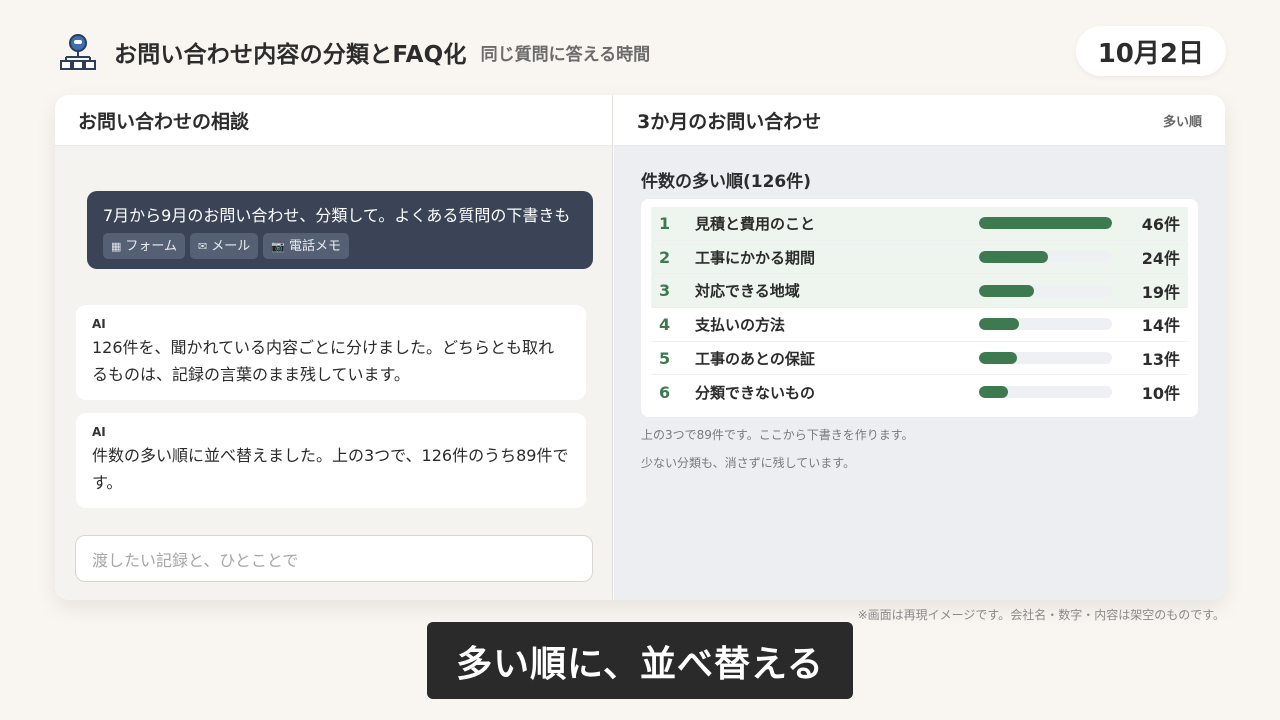 The width and height of the screenshot is (1280, 720). I want to click on inquiry-panel-header: 3か月のお問い合わせ 多い順, so click(919, 120).